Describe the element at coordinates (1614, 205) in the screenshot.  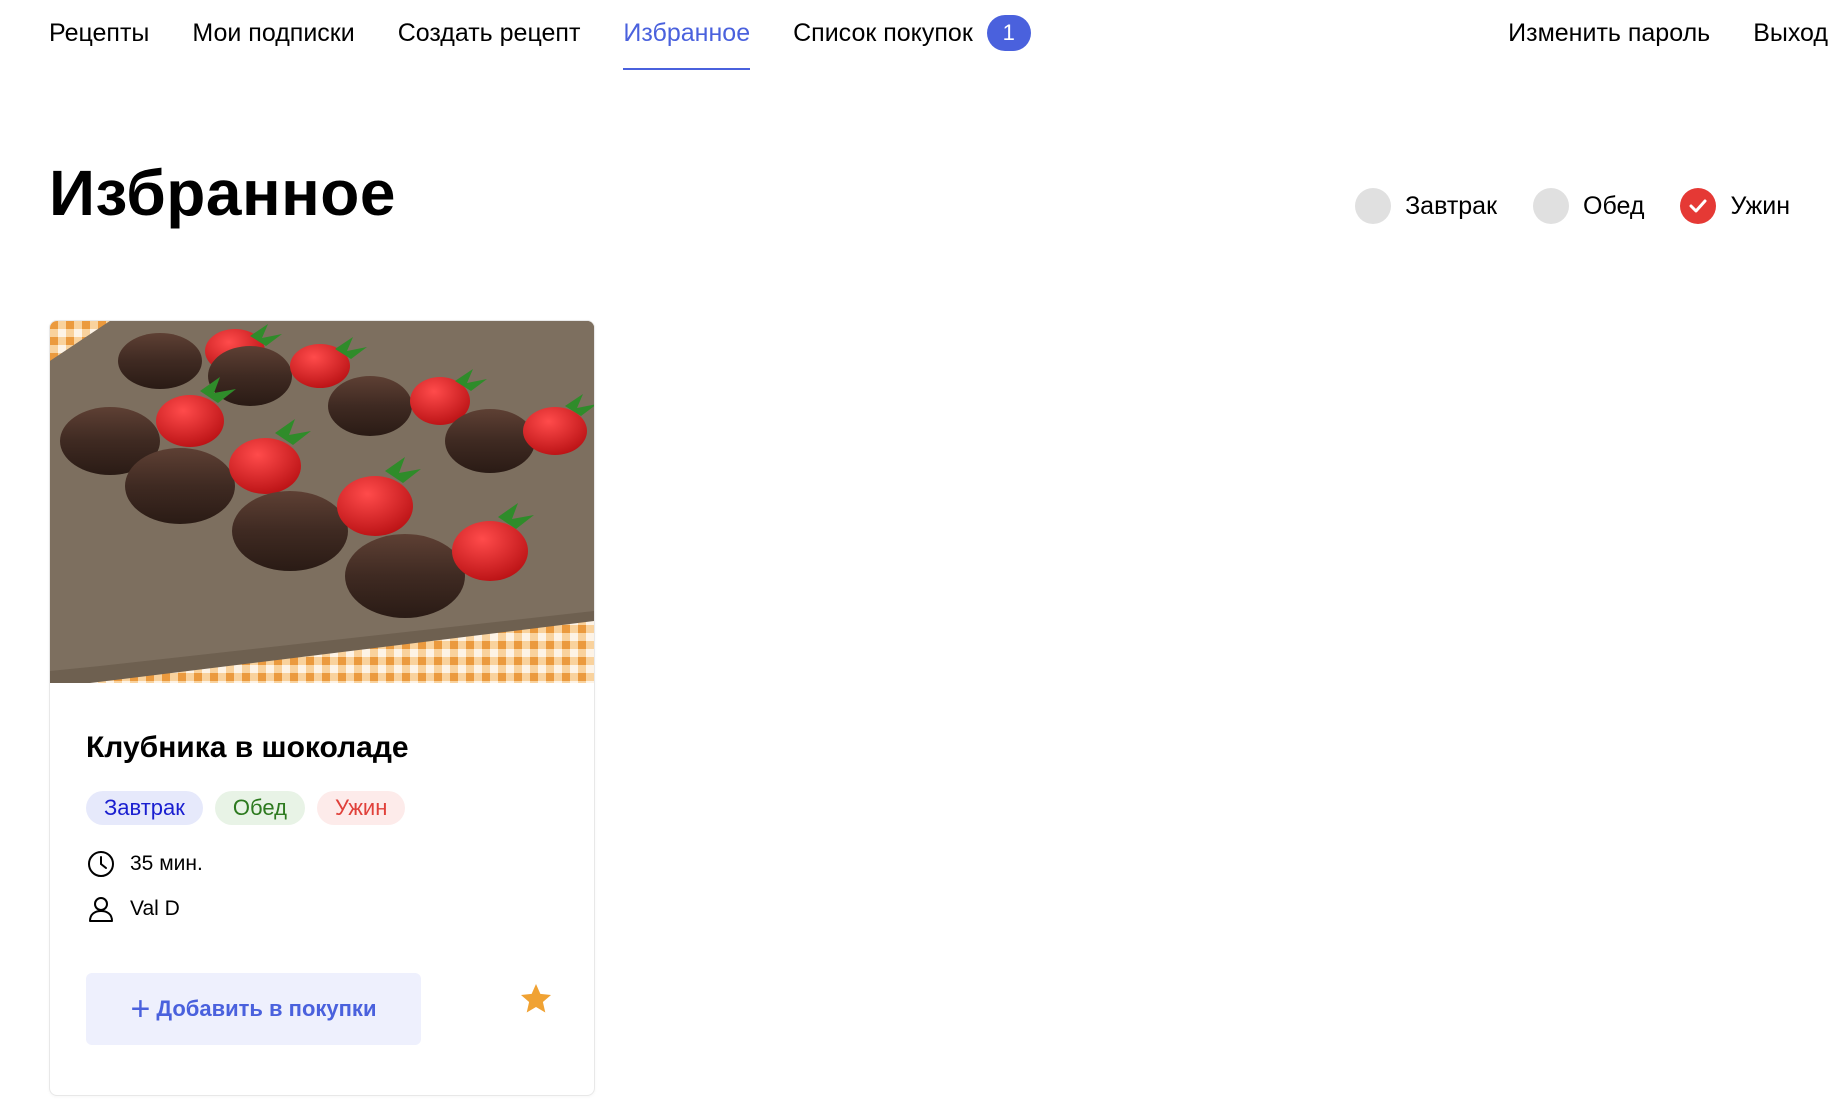
I see `filter-label: Обед` at that location.